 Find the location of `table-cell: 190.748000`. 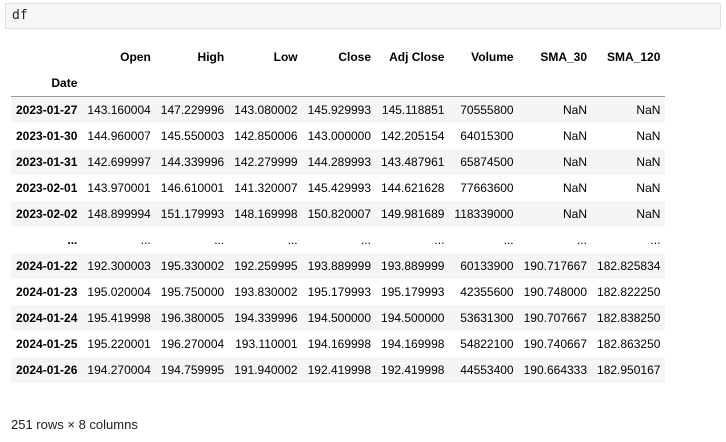

table-cell: 190.748000 is located at coordinates (555, 292).